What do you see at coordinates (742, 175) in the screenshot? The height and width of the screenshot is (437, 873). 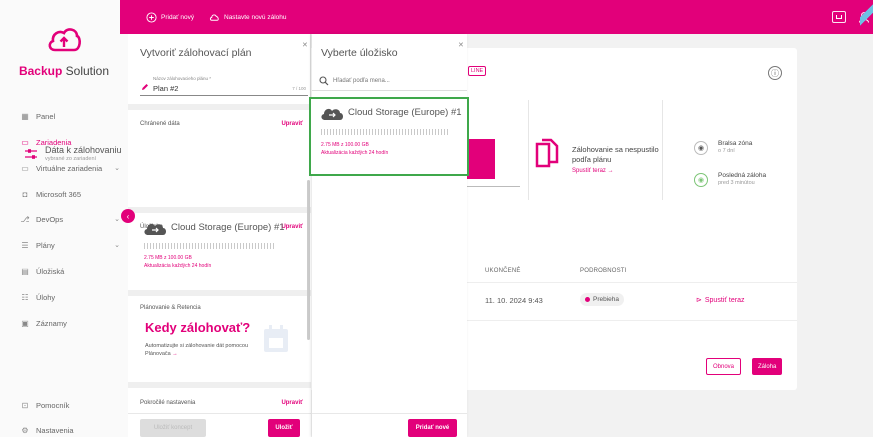 I see `stat-title: Posledná záloha` at bounding box center [742, 175].